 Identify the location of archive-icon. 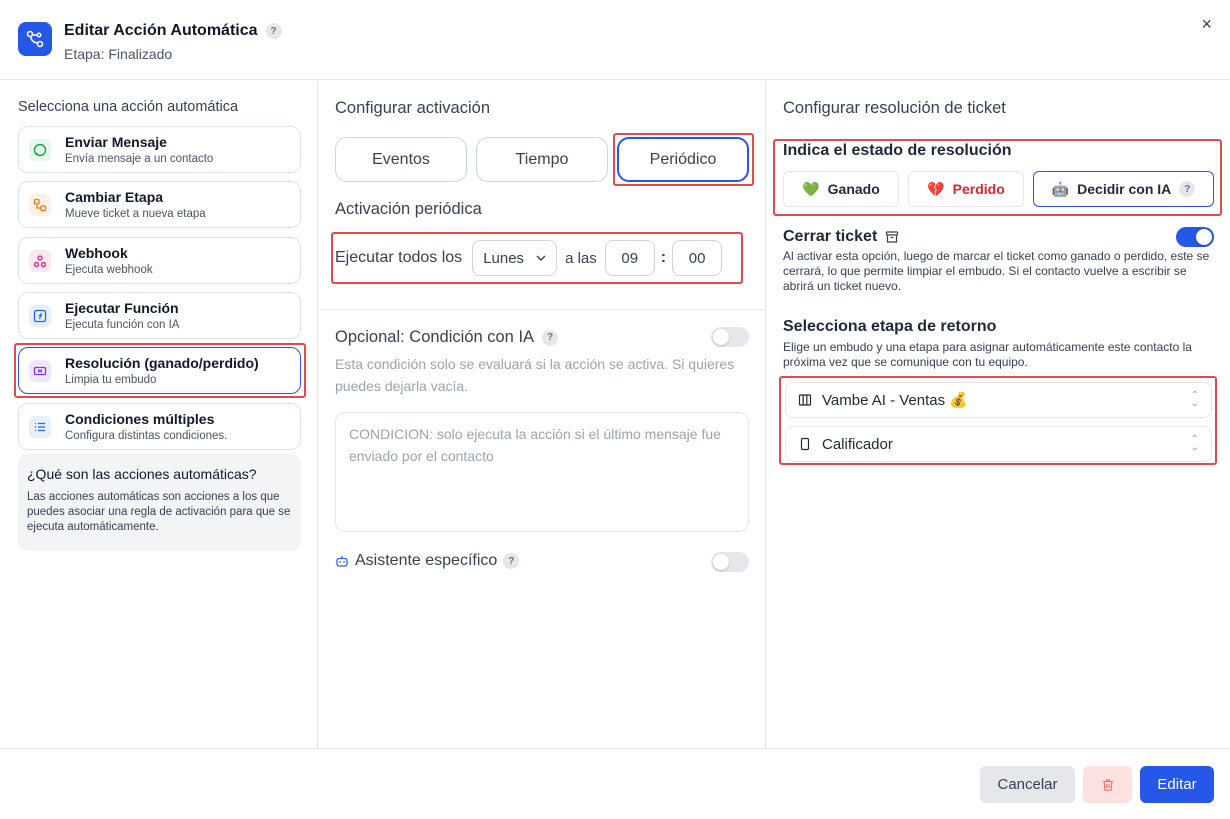
(892, 237).